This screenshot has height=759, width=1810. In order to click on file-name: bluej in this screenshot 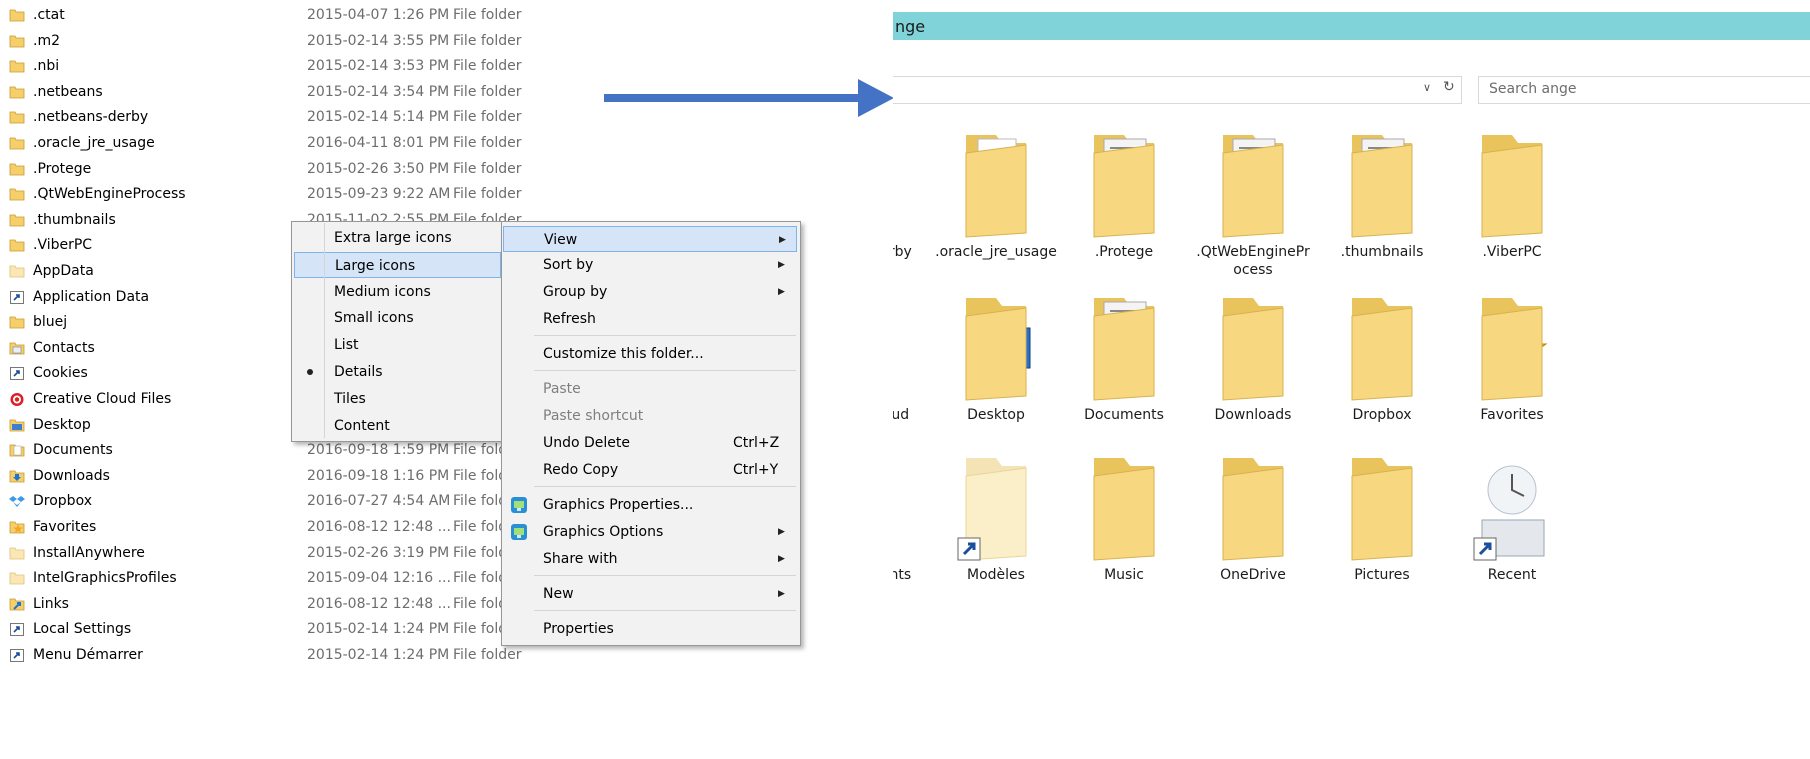, I will do `click(50, 322)`.